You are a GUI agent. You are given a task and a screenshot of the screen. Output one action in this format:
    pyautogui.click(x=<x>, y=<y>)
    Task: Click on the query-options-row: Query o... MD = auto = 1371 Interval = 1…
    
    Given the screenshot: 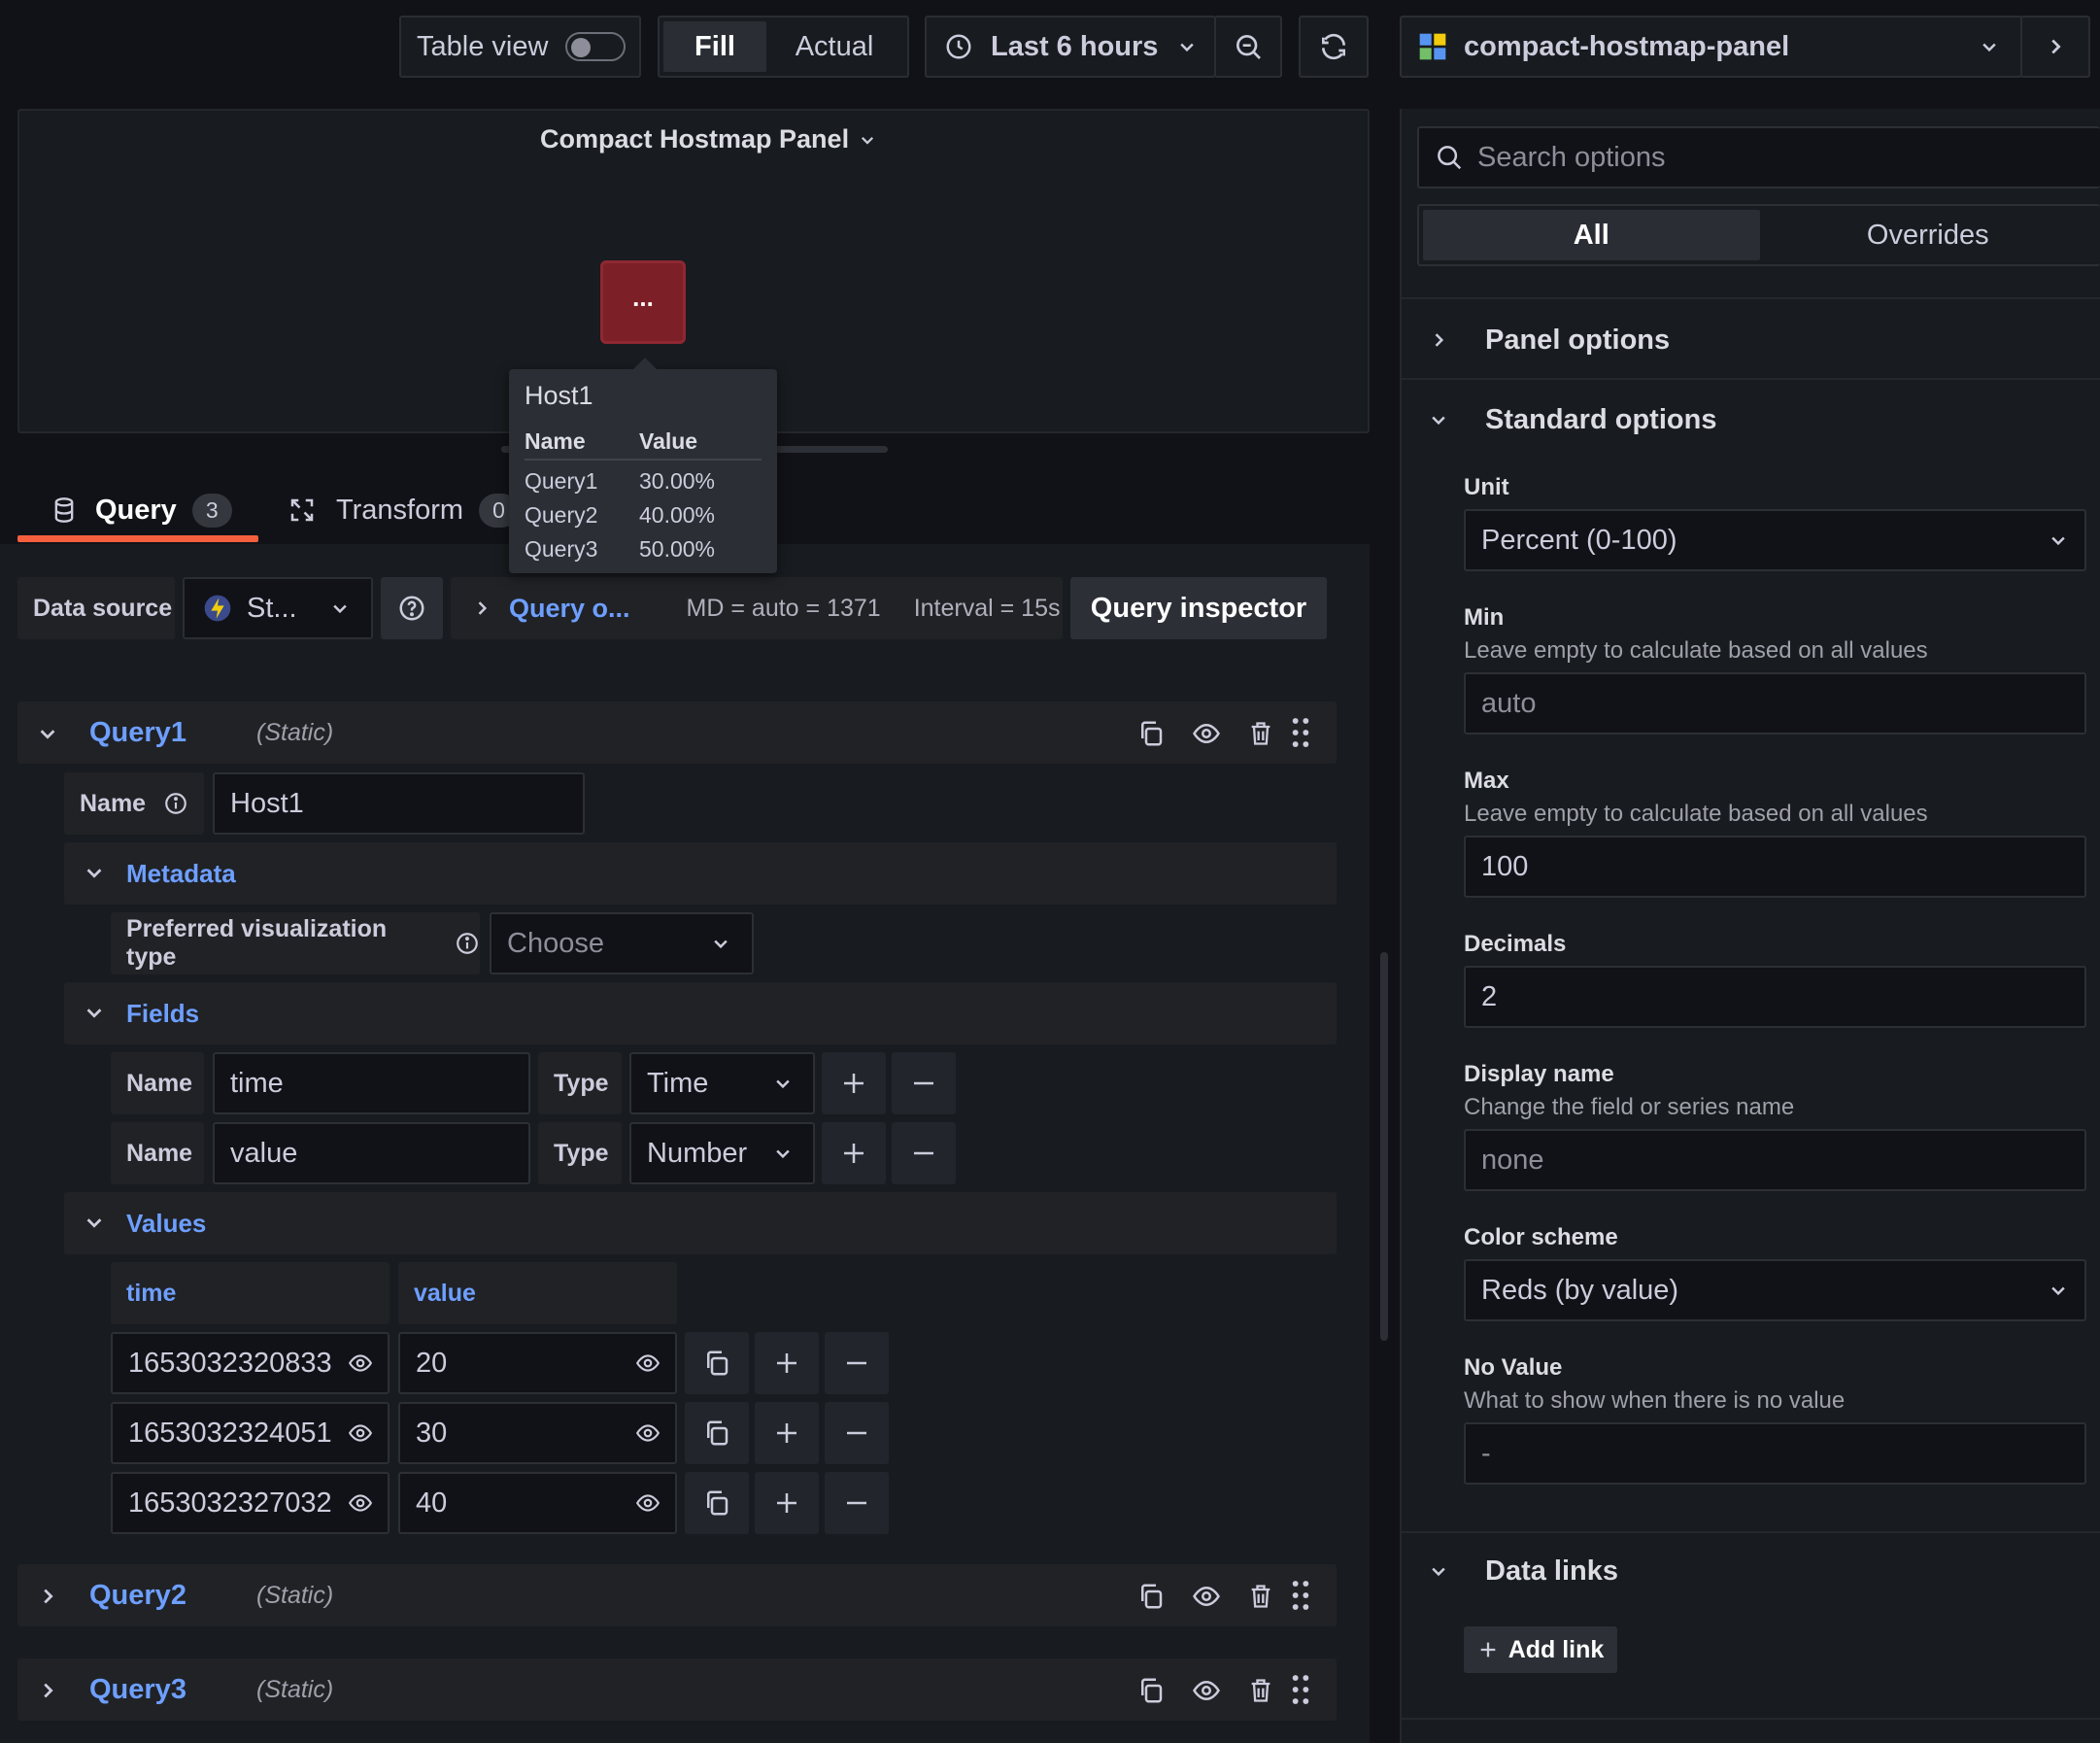 What is the action you would take?
    pyautogui.click(x=757, y=608)
    